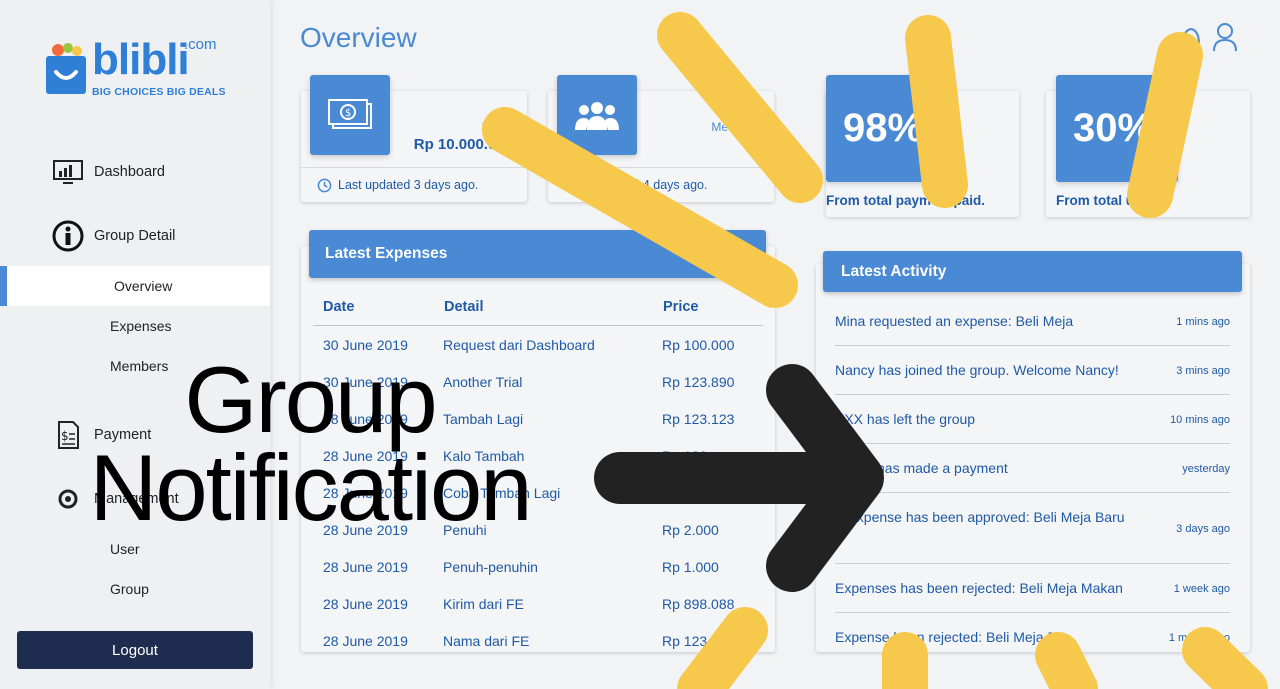 This screenshot has height=689, width=1280. What do you see at coordinates (483, 382) in the screenshot?
I see `cell-detail: Another Trial` at bounding box center [483, 382].